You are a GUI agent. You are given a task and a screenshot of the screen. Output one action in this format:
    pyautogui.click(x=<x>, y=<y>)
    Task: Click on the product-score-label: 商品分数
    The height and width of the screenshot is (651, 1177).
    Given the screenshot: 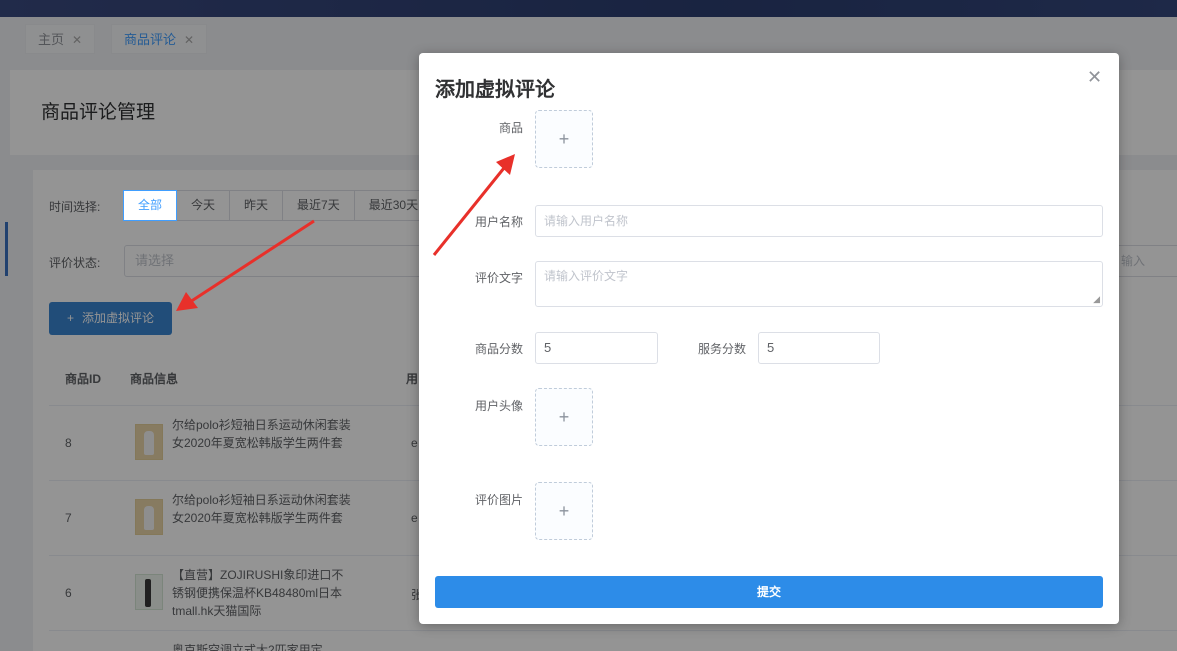 What is the action you would take?
    pyautogui.click(x=498, y=349)
    